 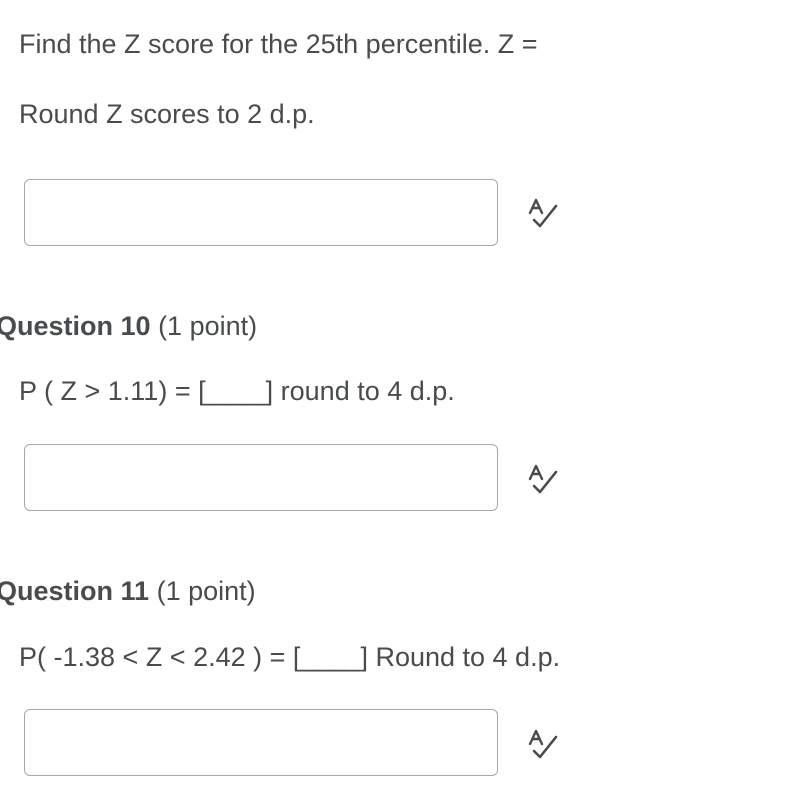 I want to click on question-10-title: Question 10, so click(x=75, y=326).